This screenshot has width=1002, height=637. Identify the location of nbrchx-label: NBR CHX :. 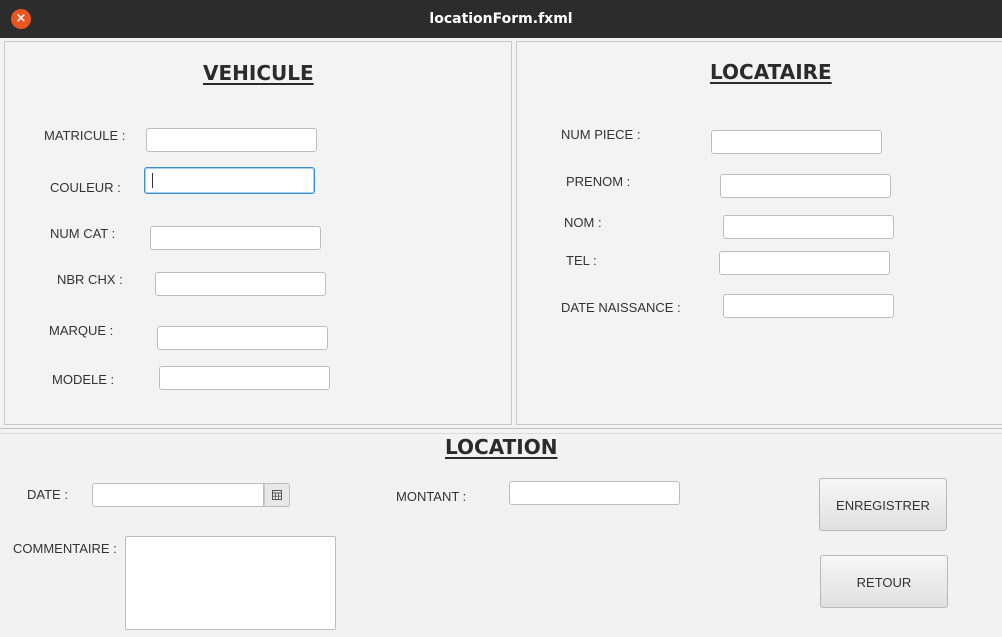
(90, 279).